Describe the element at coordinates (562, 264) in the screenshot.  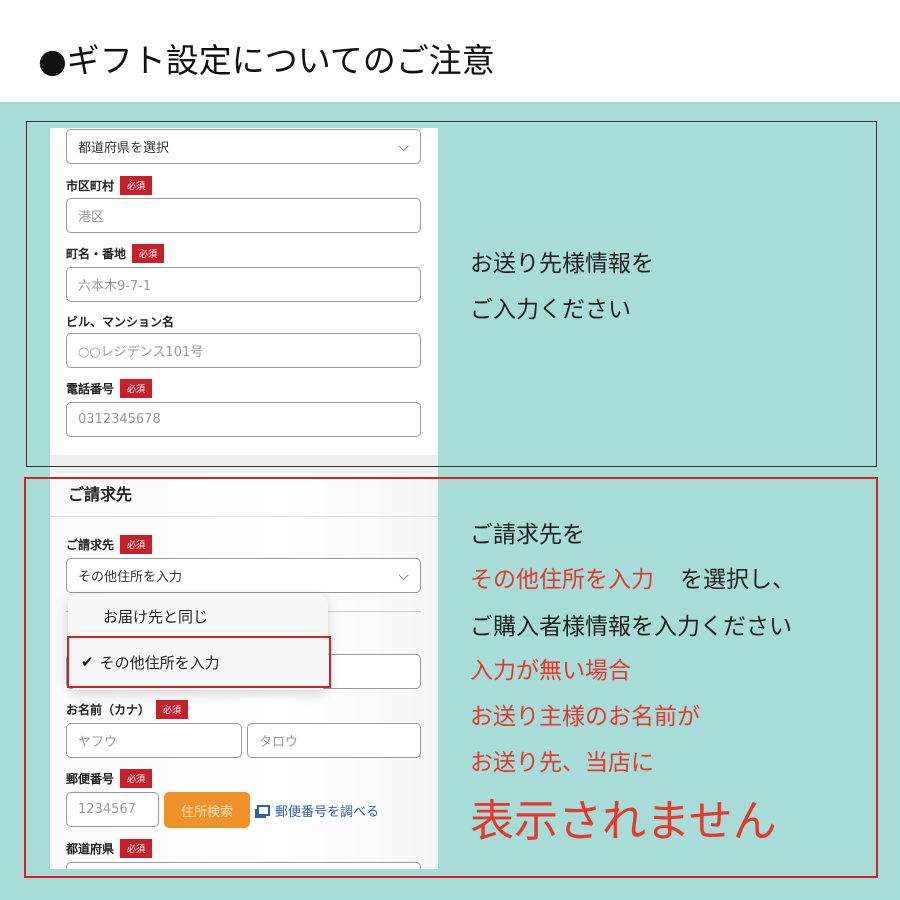
I see `shipping-note-line1: お送り先様情報を` at that location.